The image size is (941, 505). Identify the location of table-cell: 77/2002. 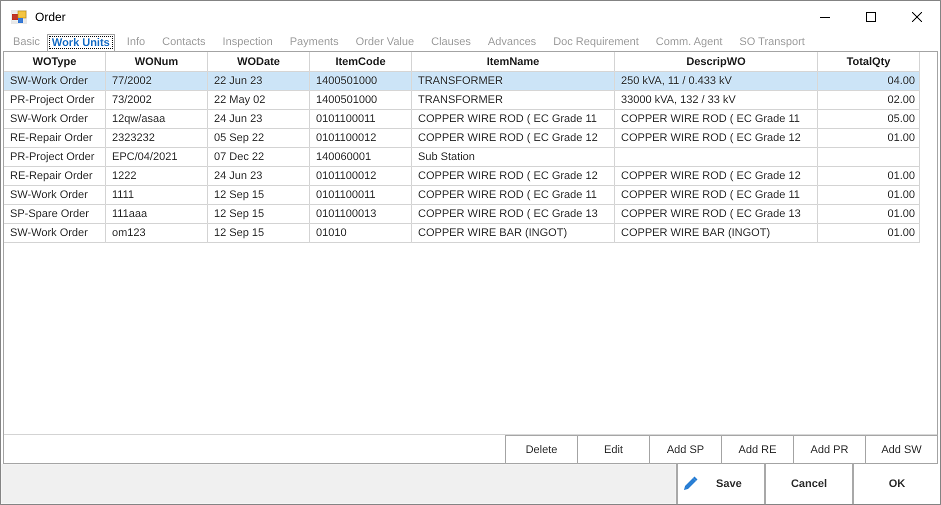
(132, 81).